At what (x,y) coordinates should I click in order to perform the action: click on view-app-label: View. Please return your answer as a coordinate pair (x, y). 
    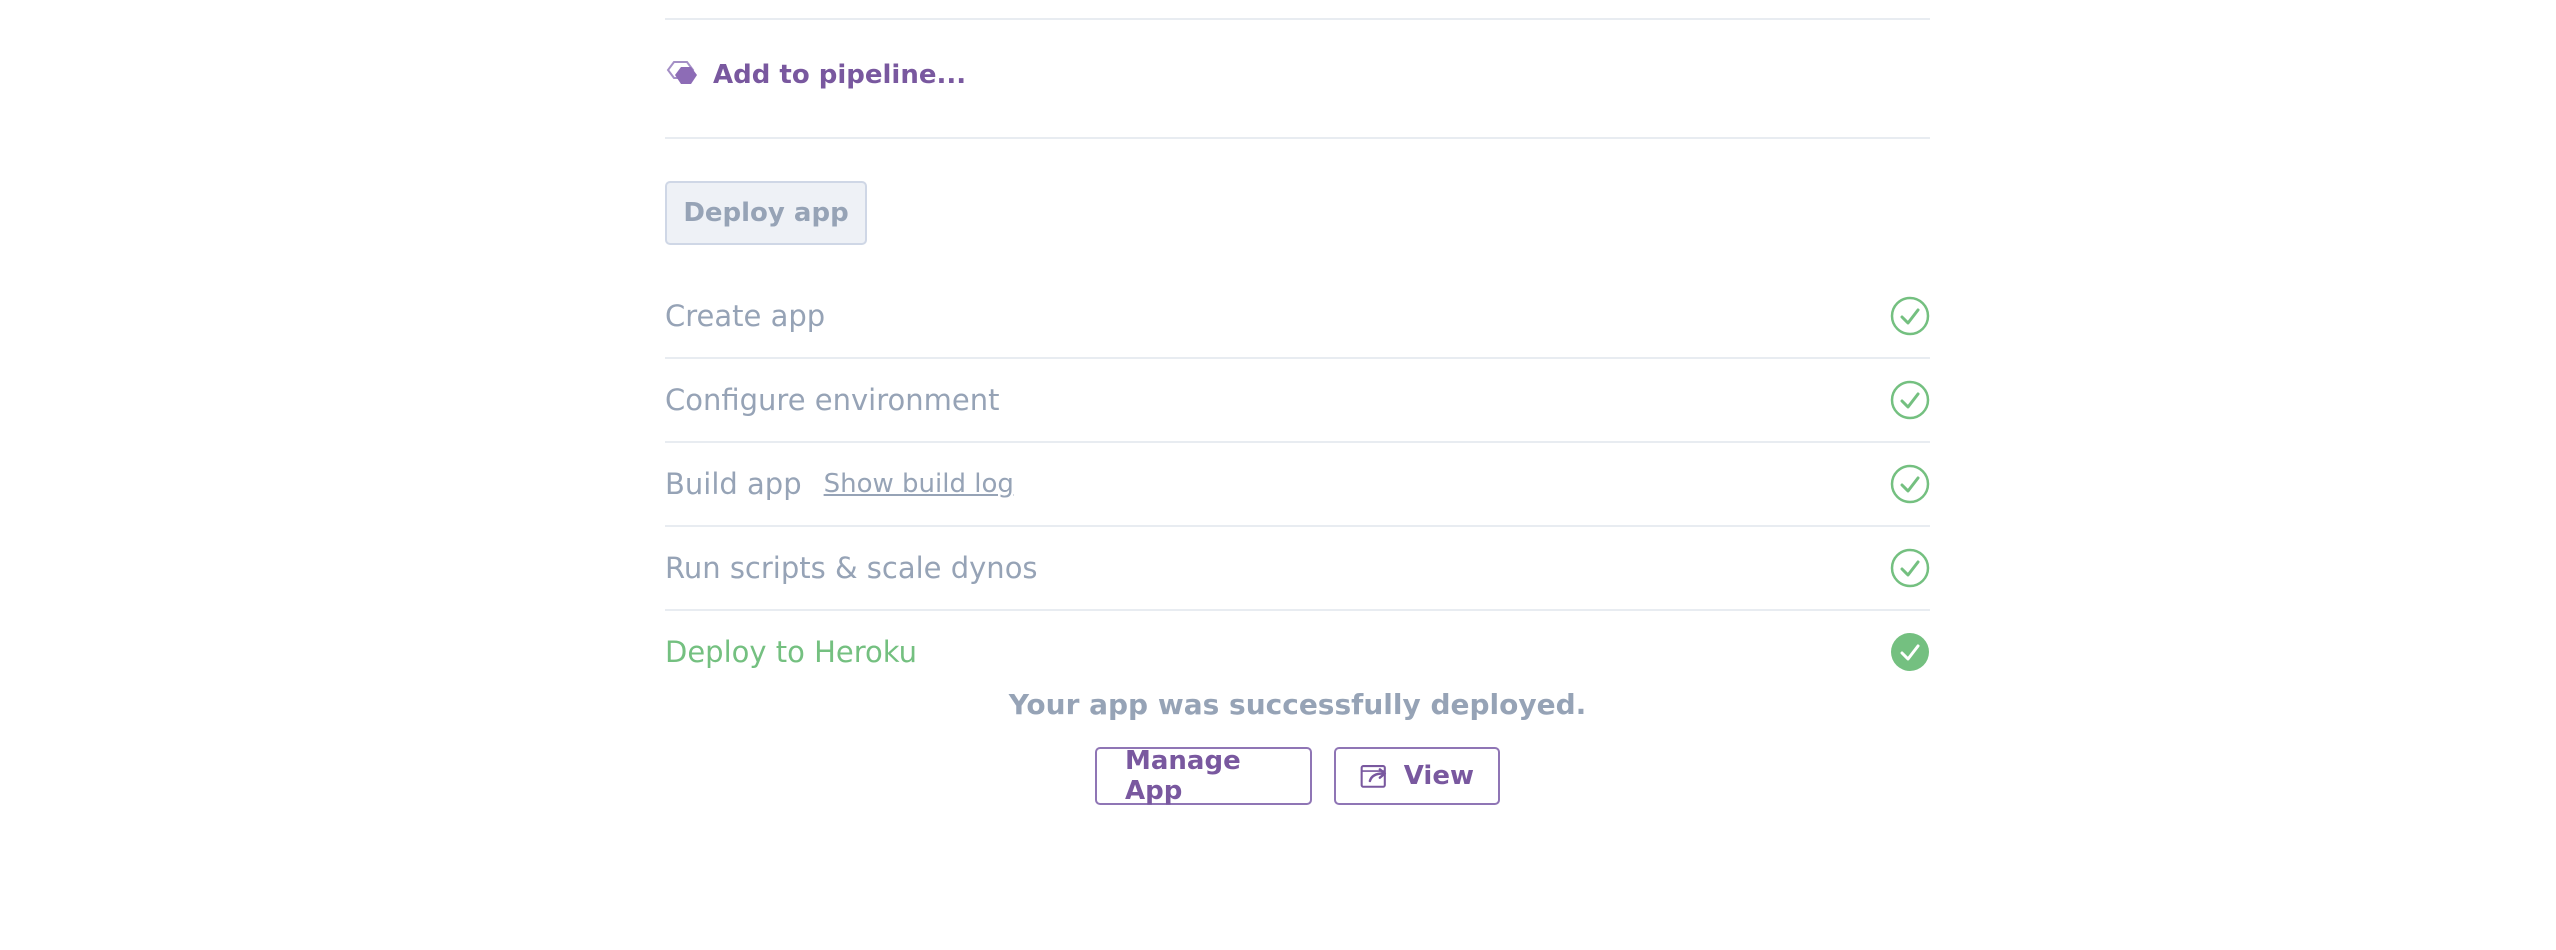
    Looking at the image, I should click on (1438, 776).